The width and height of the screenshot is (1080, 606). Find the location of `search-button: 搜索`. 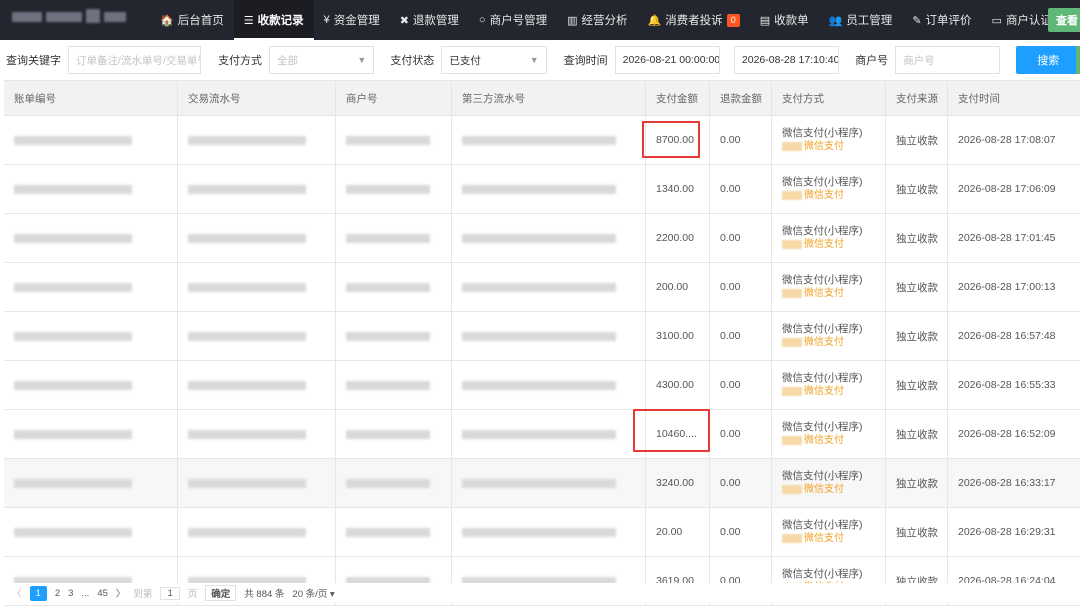

search-button: 搜索 is located at coordinates (1048, 60).